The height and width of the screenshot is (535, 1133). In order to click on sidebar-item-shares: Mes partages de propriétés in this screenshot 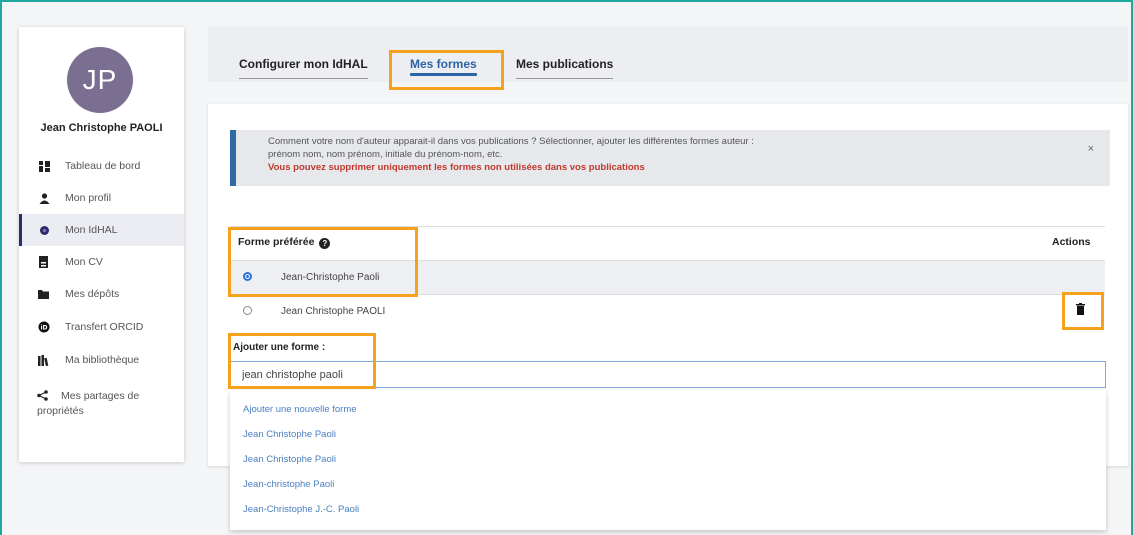, I will do `click(101, 405)`.